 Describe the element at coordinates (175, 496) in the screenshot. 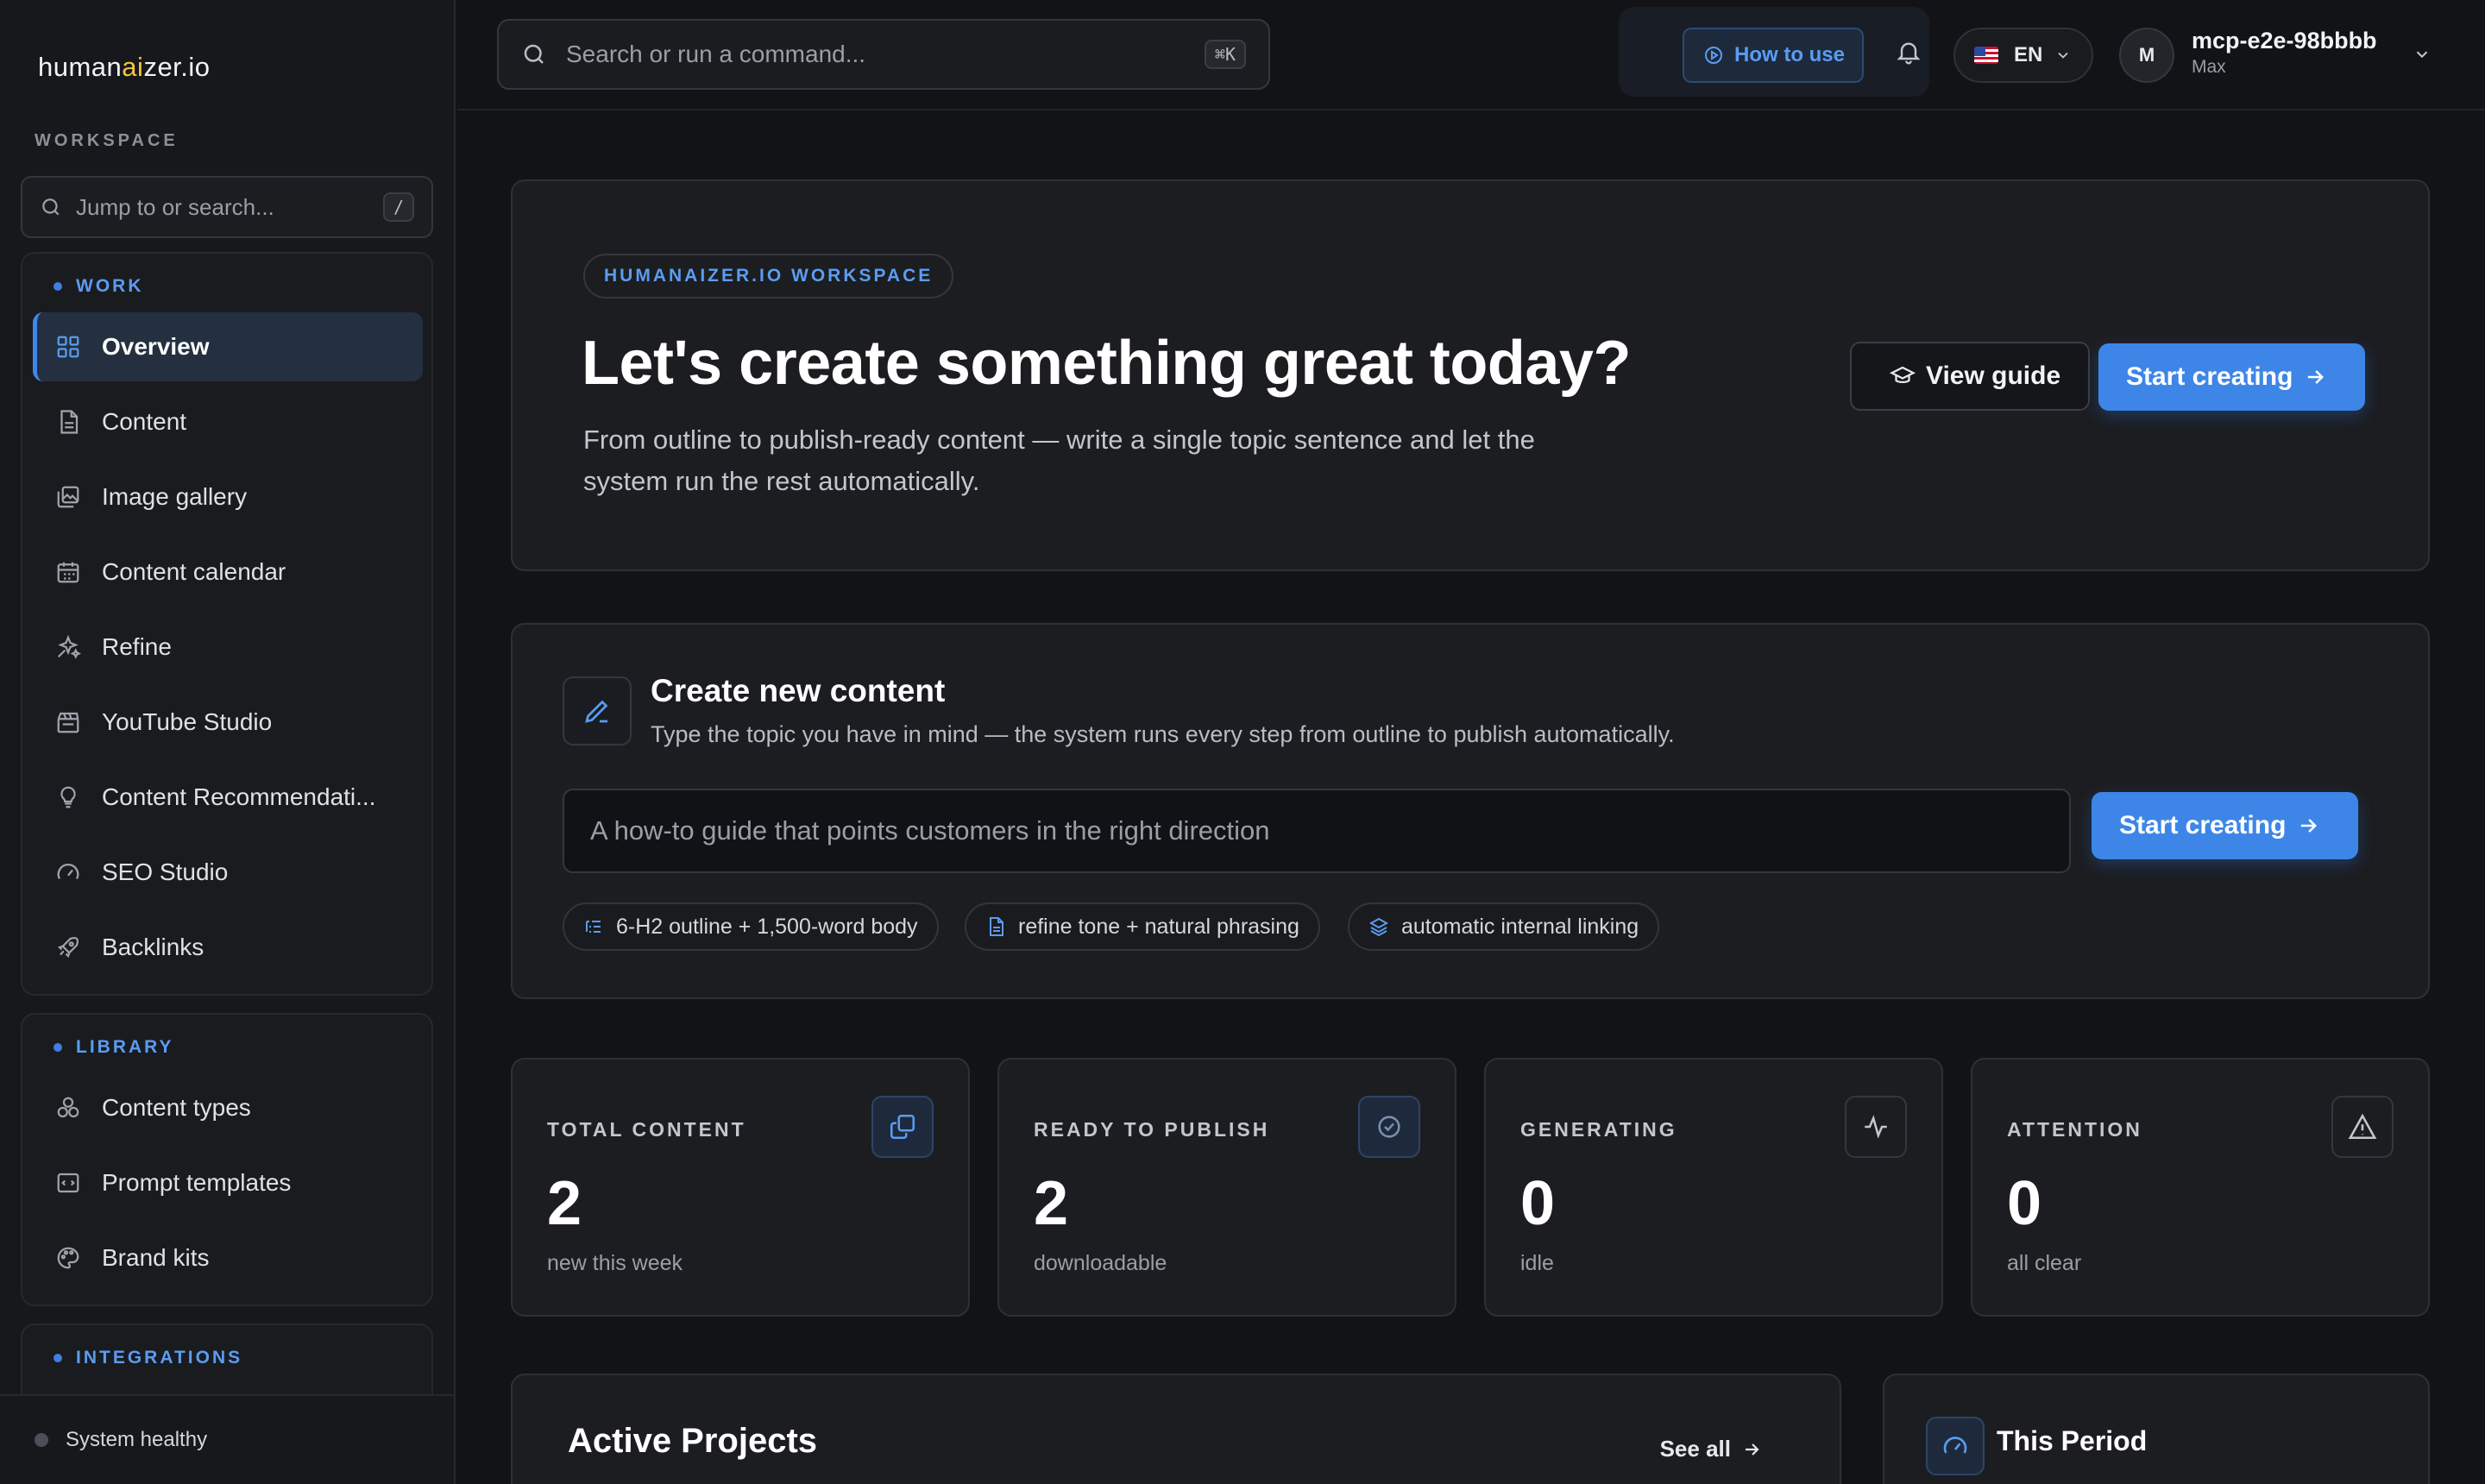

I see `sidebar-item-label: Image gallery` at that location.